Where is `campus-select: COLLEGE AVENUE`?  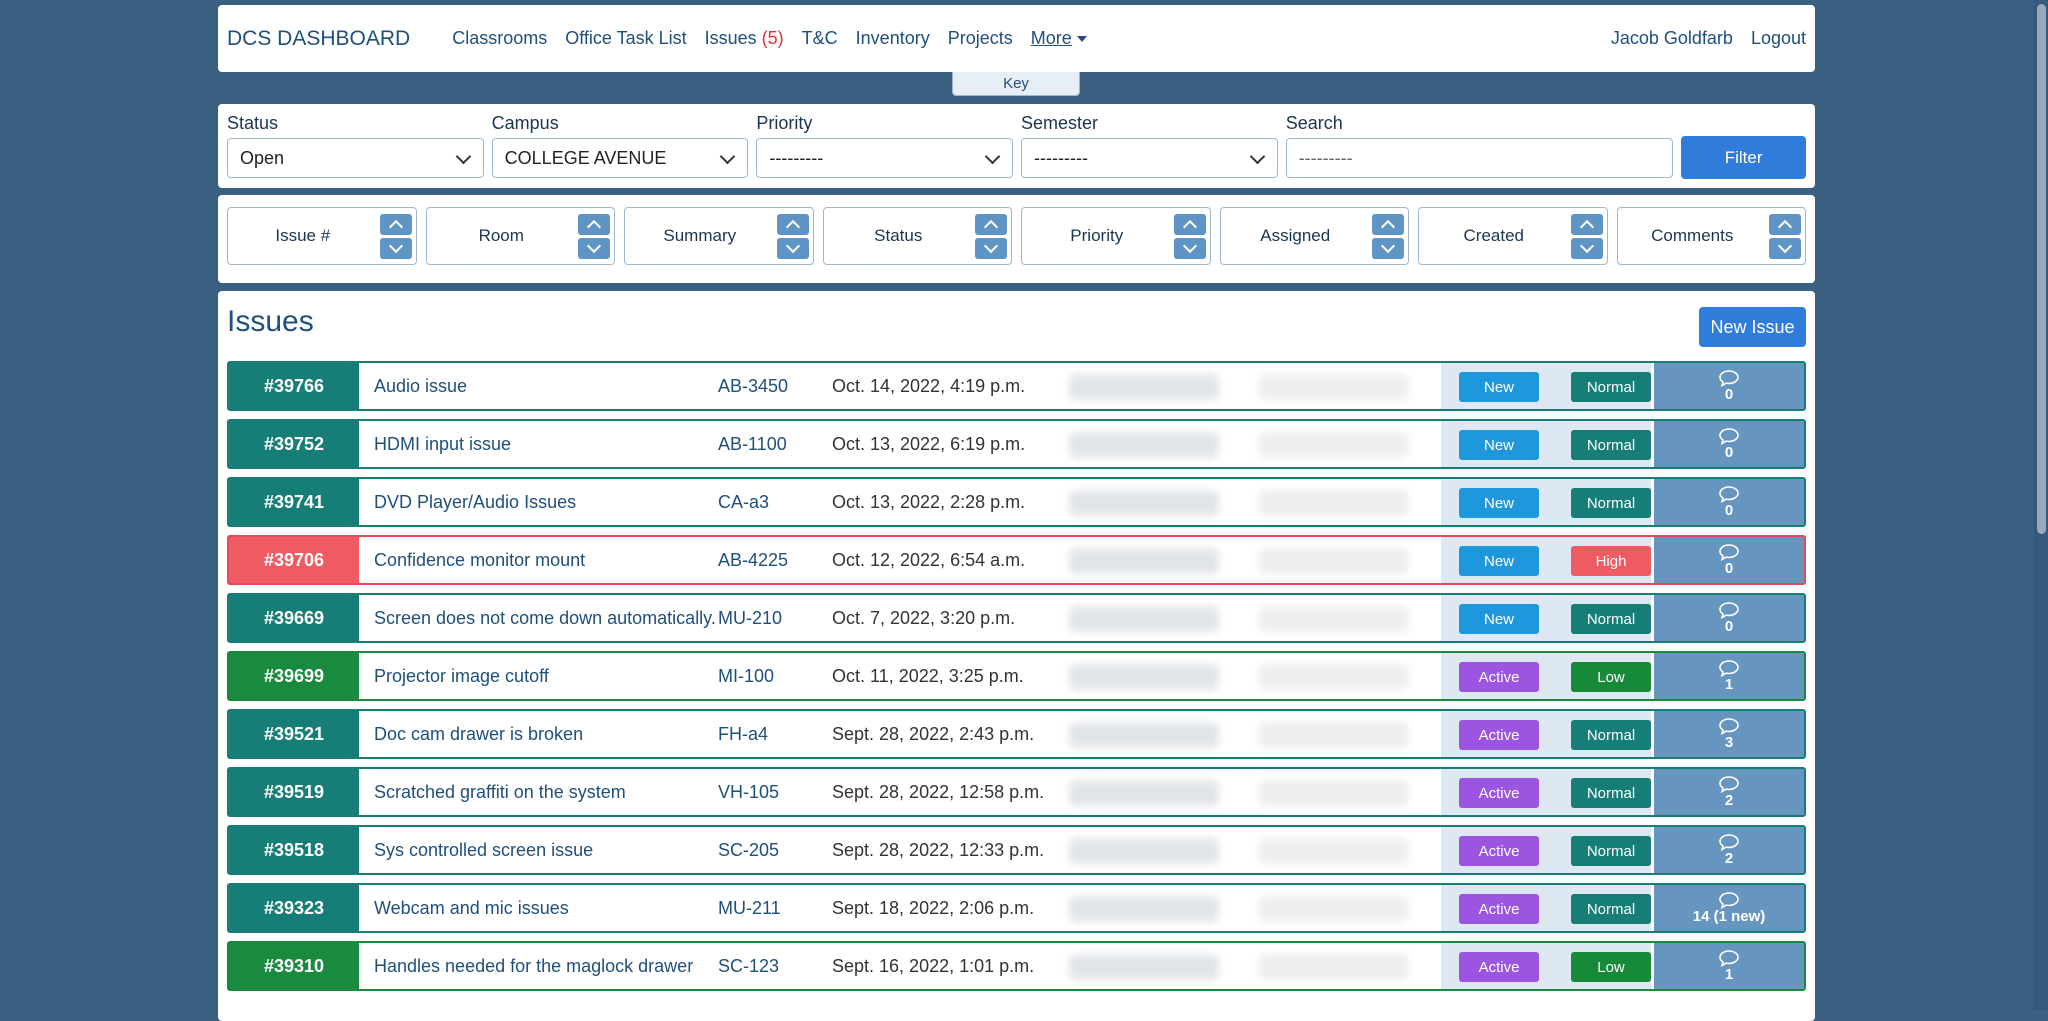 campus-select: COLLEGE AVENUE is located at coordinates (620, 158).